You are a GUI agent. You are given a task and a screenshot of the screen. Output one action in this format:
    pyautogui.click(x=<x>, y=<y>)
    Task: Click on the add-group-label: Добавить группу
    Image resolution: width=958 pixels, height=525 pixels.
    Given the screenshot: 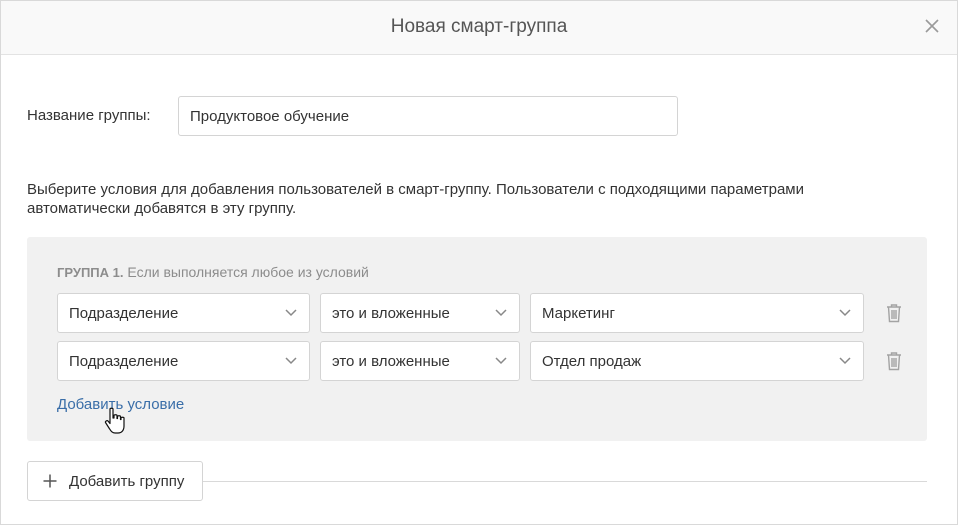 What is the action you would take?
    pyautogui.click(x=127, y=481)
    